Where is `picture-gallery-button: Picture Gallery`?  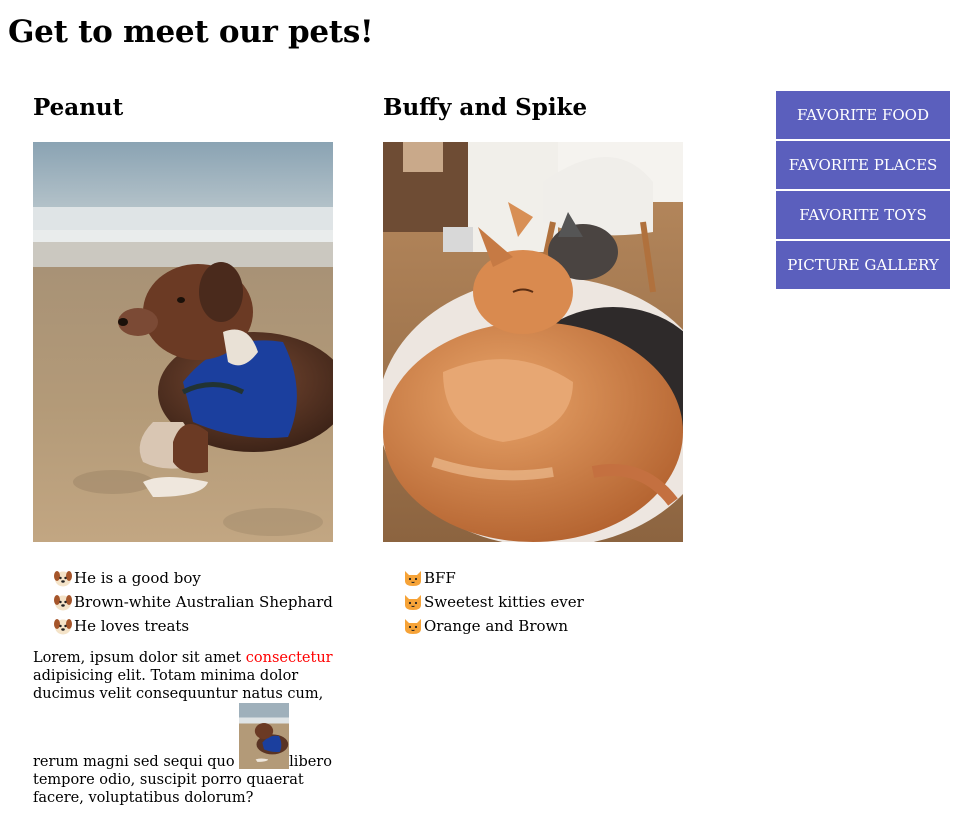
picture-gallery-button: Picture Gallery is located at coordinates (863, 265).